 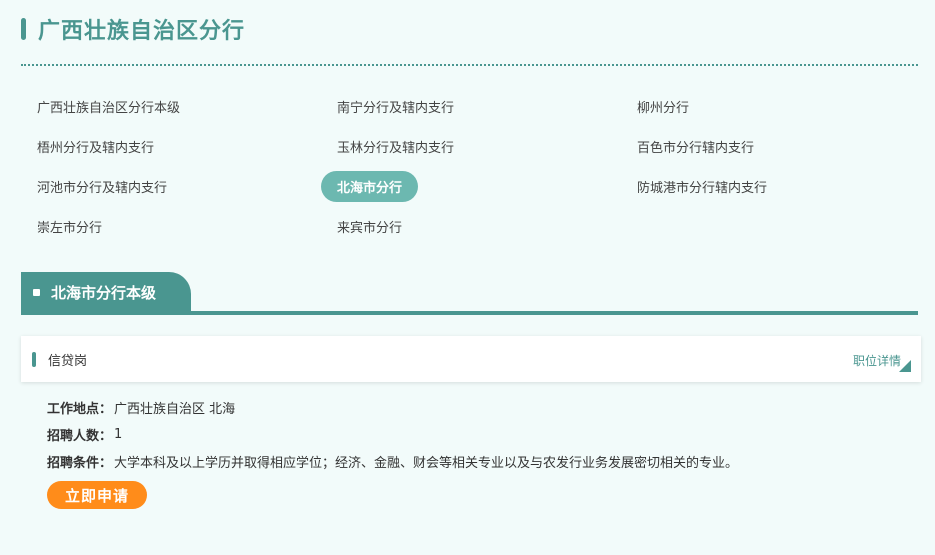 What do you see at coordinates (396, 108) in the screenshot?
I see `branch-item-label: 南宁分行及辖内支行` at bounding box center [396, 108].